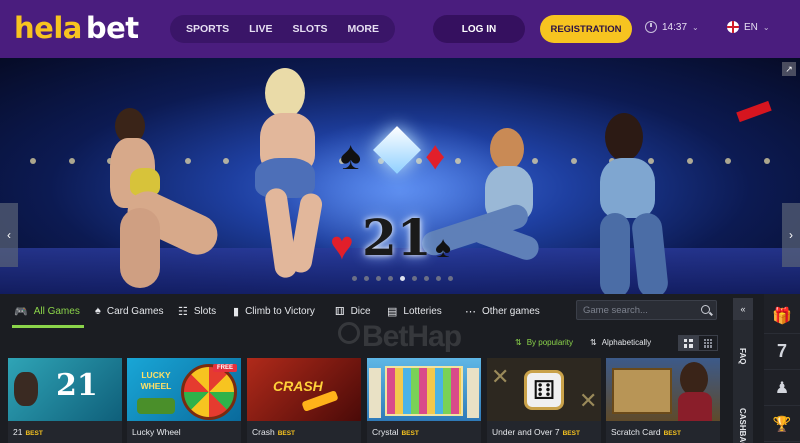 Image resolution: width=800 pixels, height=443 pixels. I want to click on expand-icon: ↗, so click(789, 69).